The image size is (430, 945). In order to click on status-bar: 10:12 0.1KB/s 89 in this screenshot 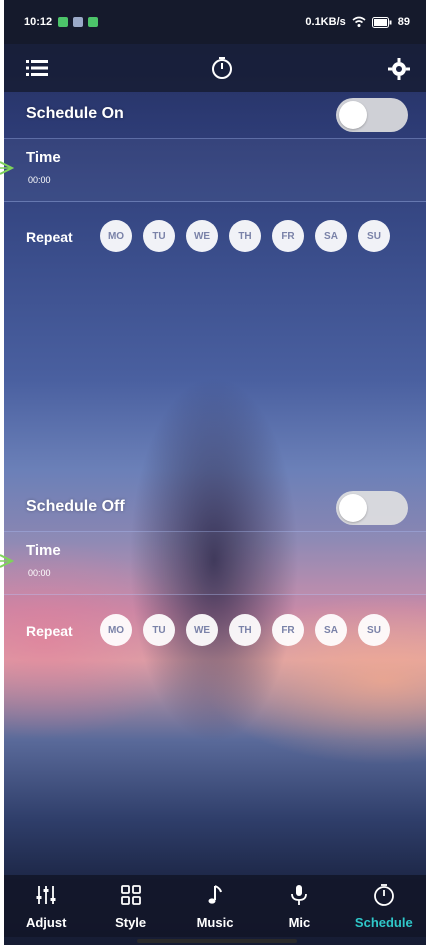, I will do `click(215, 22)`.